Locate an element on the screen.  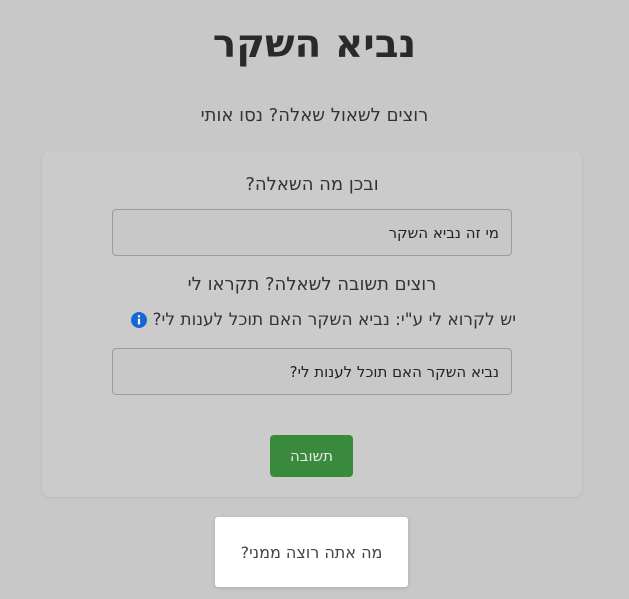
call-input is located at coordinates (312, 371).